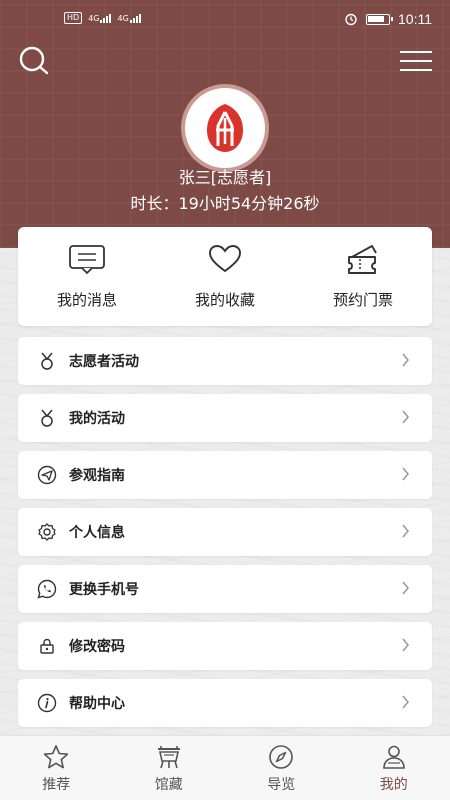 This screenshot has height=800, width=450. Describe the element at coordinates (86, 300) in the screenshot. I see `quick-action-label: 我的消息` at that location.